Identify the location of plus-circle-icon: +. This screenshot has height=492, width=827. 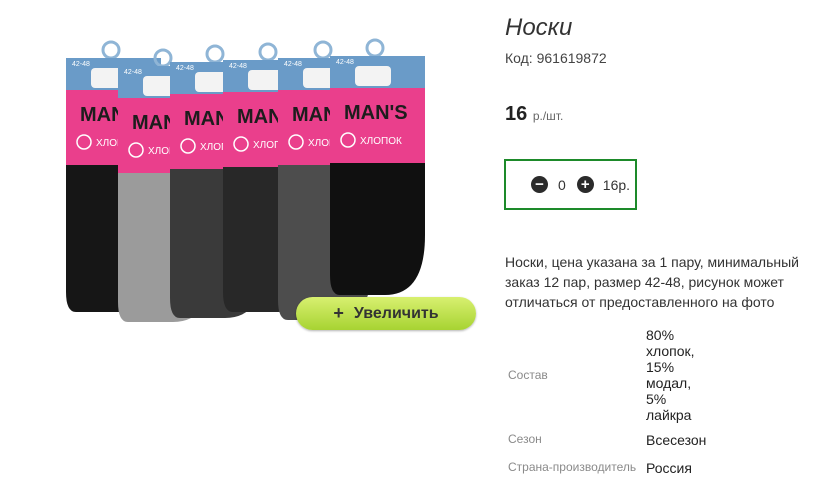
(585, 184).